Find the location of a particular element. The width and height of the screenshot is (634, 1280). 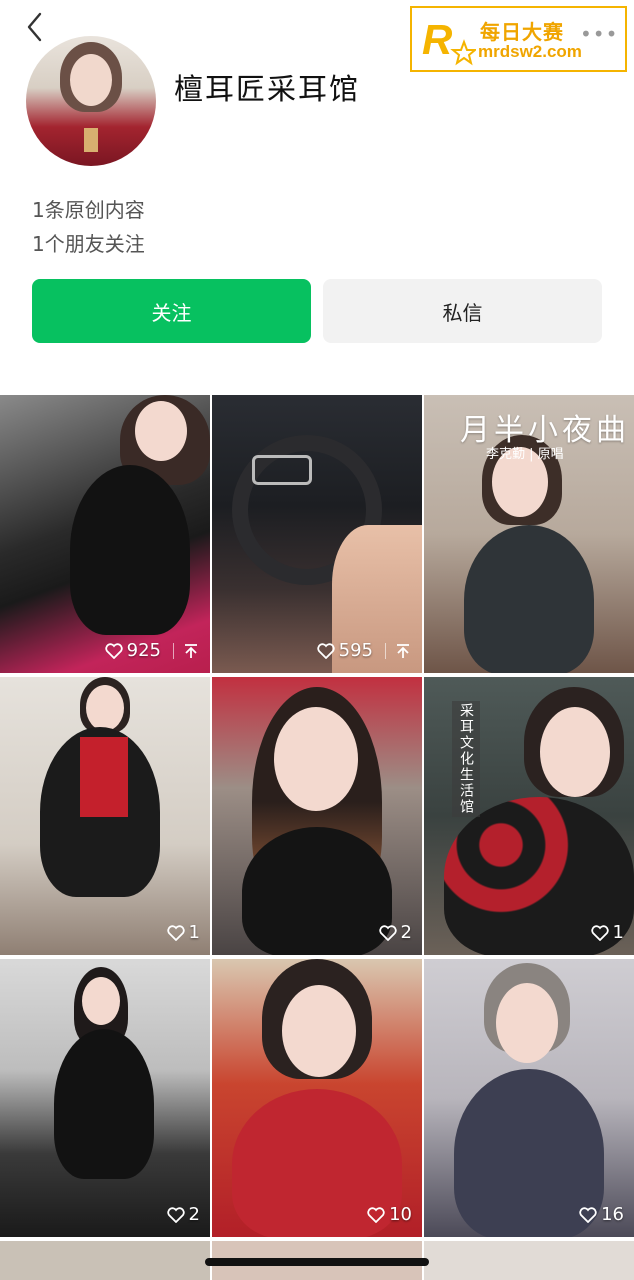

more-dots-icon: ••• is located at coordinates (599, 34).